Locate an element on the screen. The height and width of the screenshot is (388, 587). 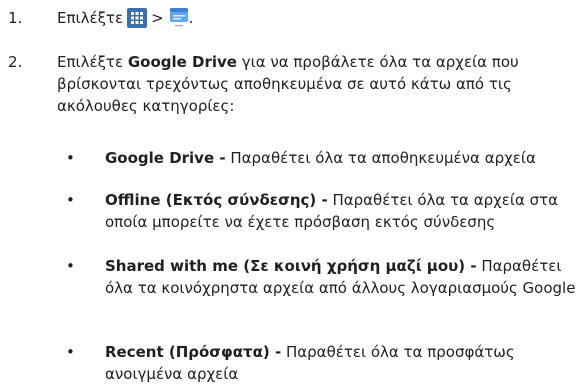
apps-grid-icon is located at coordinates (137, 18).